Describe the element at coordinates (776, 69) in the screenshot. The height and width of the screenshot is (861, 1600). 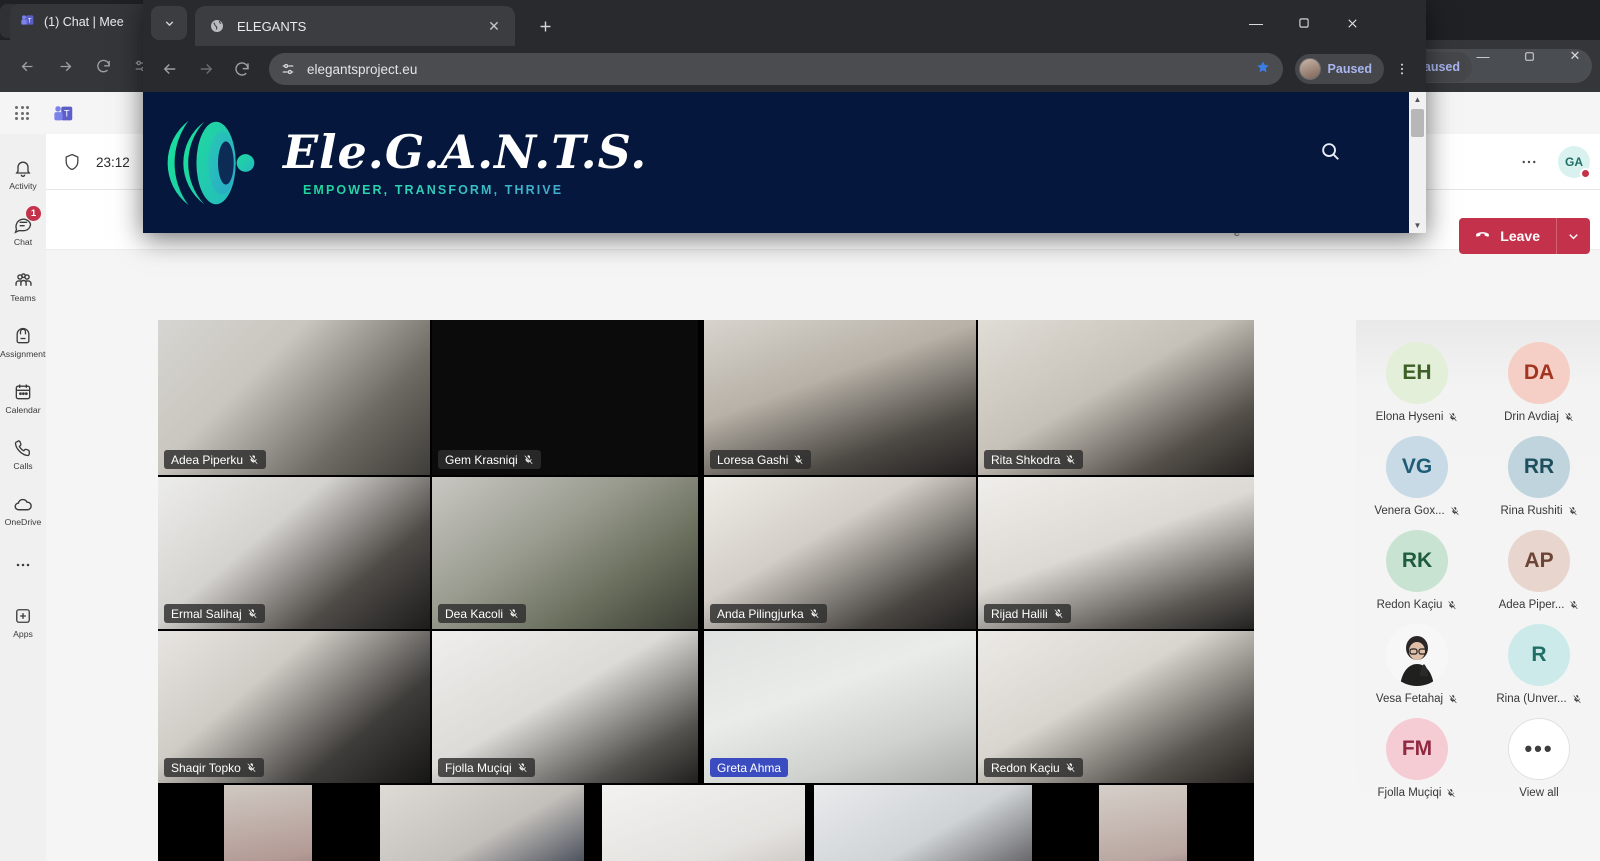
I see `address-bar: elegantsproject.eu` at that location.